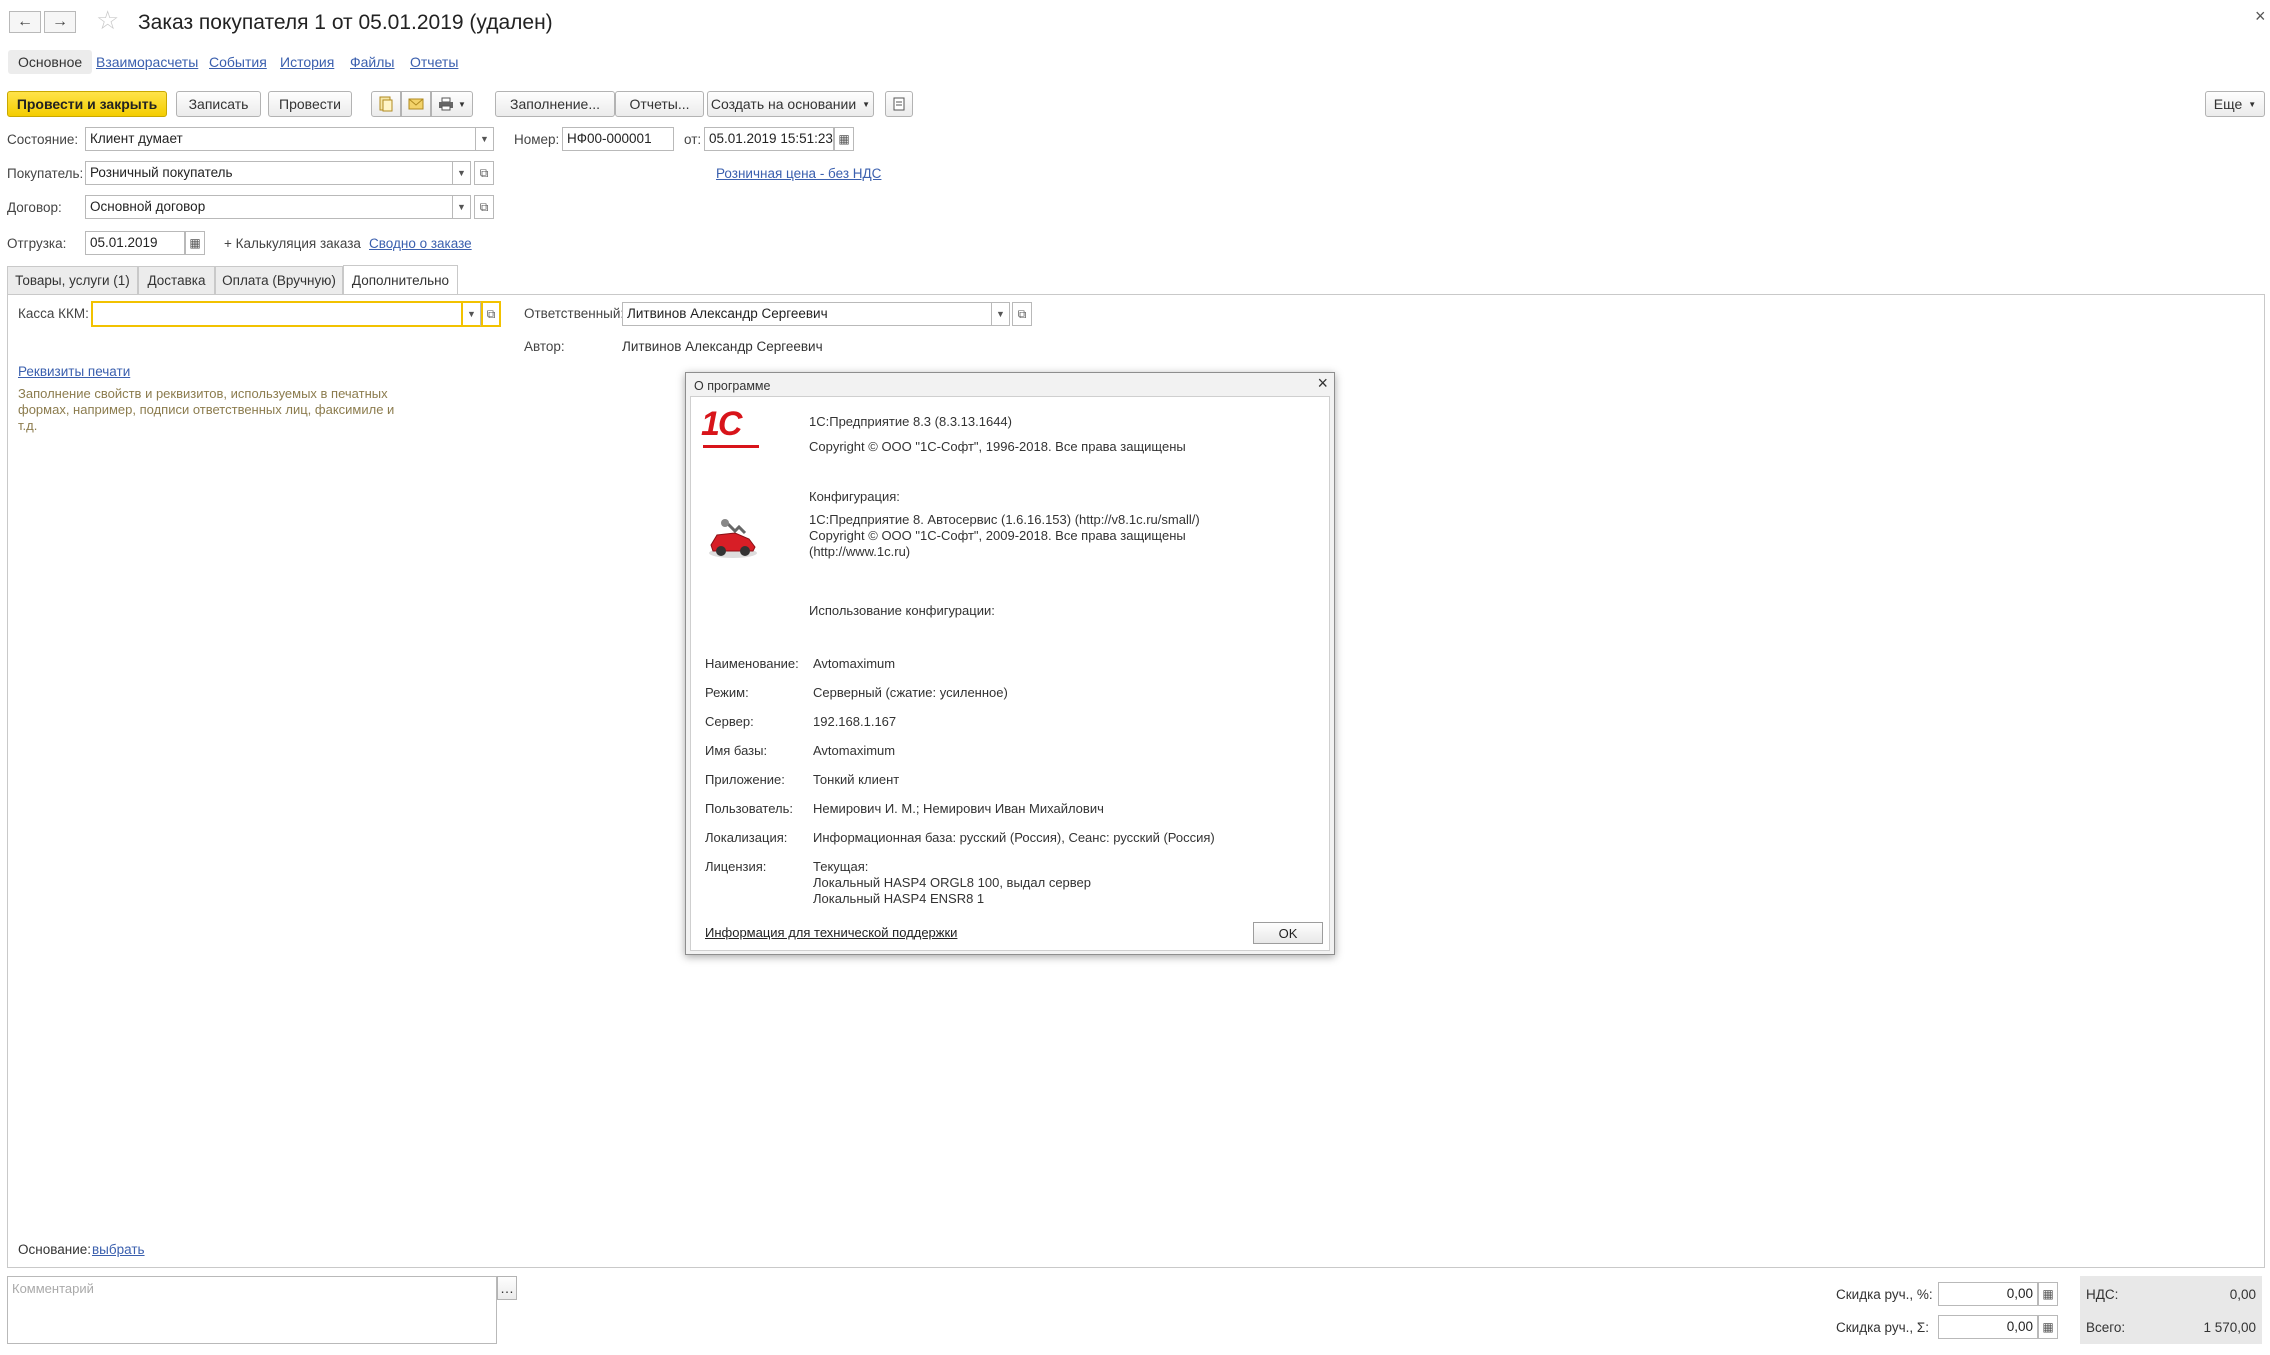  I want to click on tab-history: История, so click(307, 62).